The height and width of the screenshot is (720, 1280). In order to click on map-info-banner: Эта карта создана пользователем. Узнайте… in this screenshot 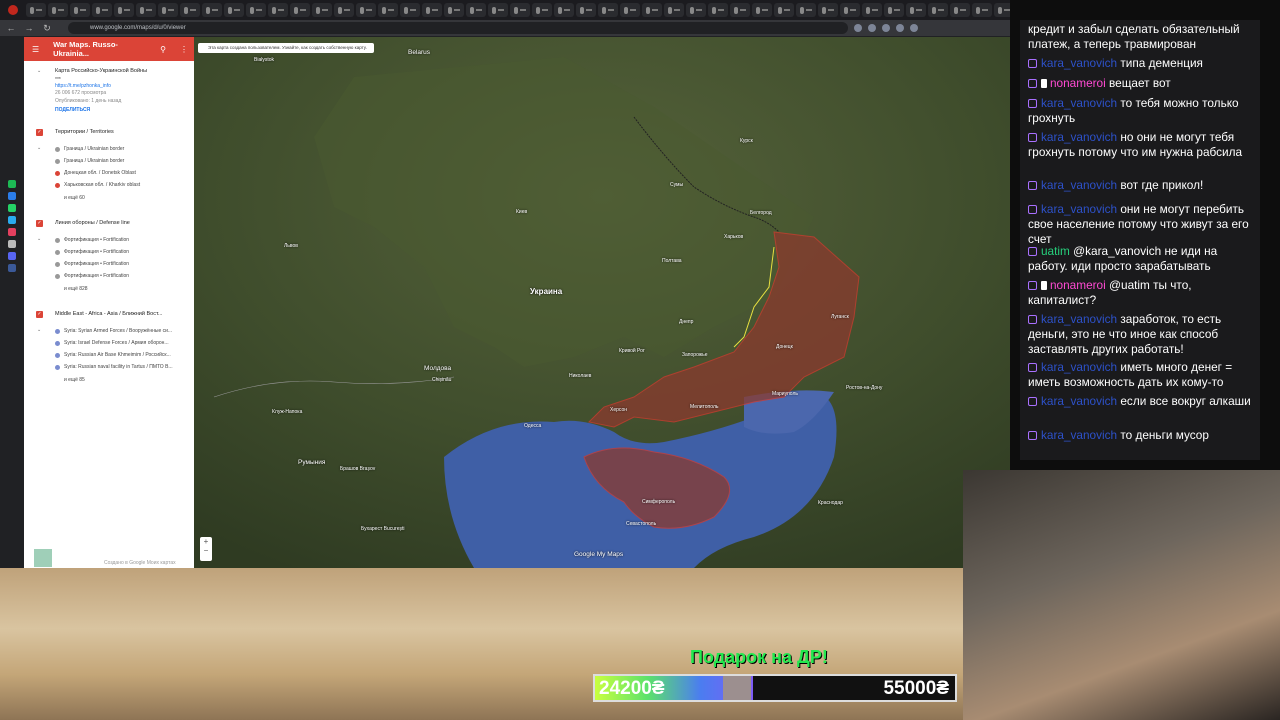, I will do `click(286, 48)`.